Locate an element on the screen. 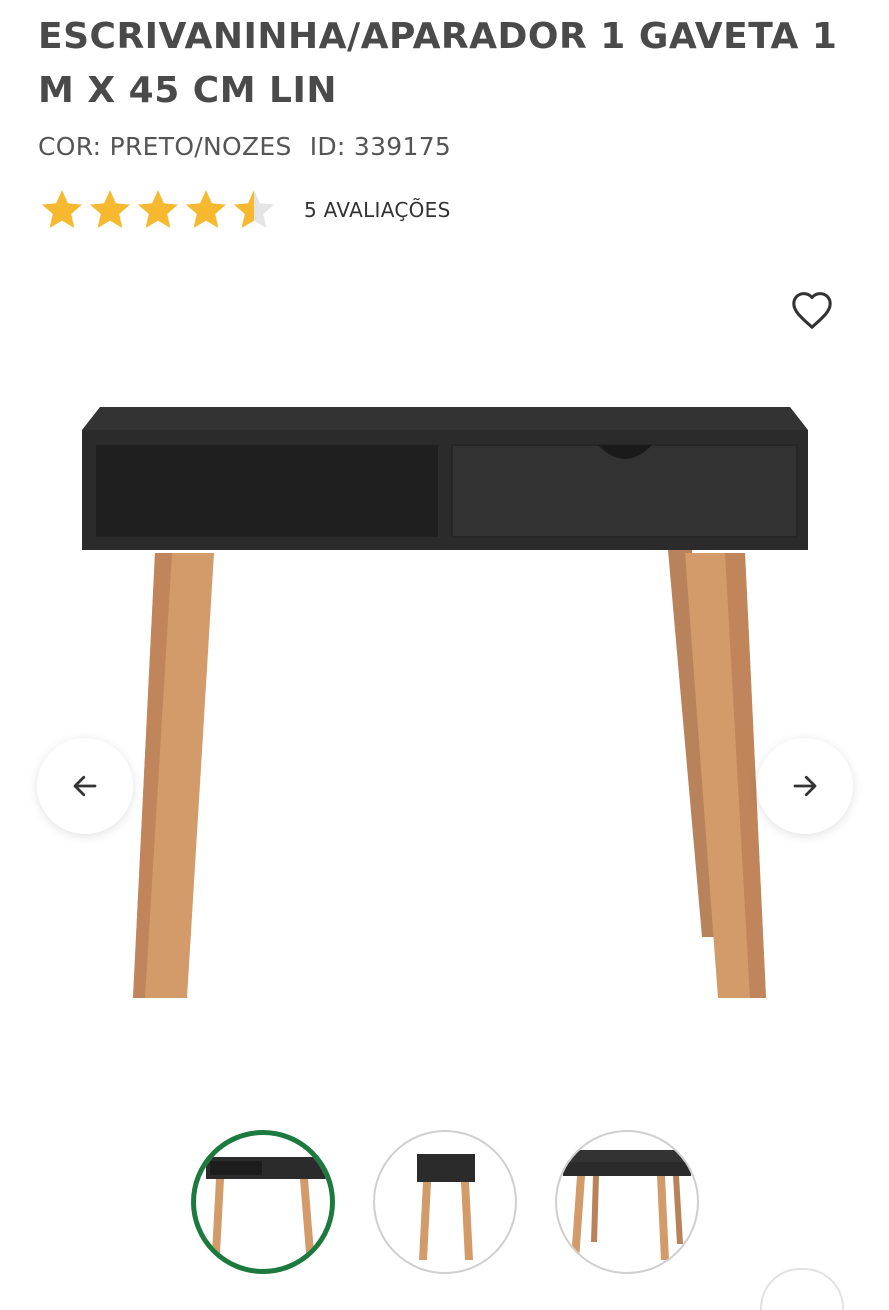 Image resolution: width=889 pixels, height=1310 pixels. favorite-button is located at coordinates (812, 310).